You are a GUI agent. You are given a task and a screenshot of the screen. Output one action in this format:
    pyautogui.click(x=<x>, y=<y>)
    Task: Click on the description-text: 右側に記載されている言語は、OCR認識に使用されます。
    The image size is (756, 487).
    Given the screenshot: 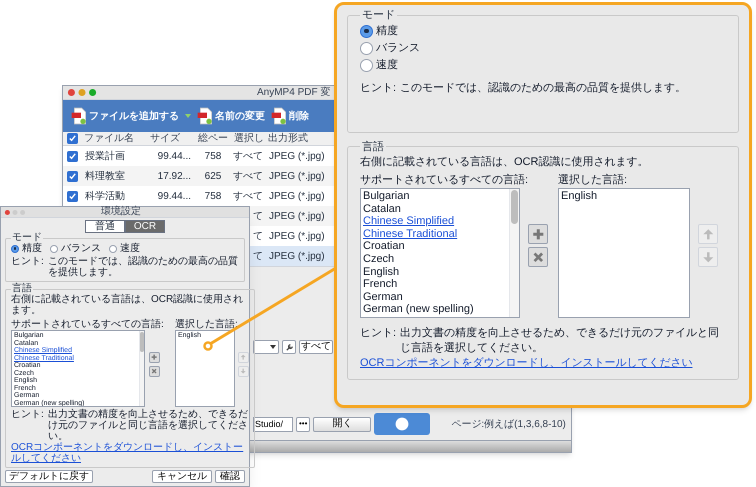 What is the action you would take?
    pyautogui.click(x=127, y=305)
    